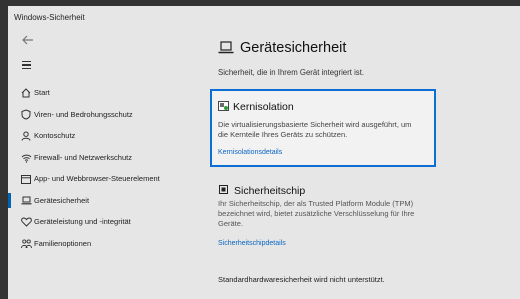  I want to click on sidebar-item-device-performance: Geräteleistung und -integrität, so click(103, 222).